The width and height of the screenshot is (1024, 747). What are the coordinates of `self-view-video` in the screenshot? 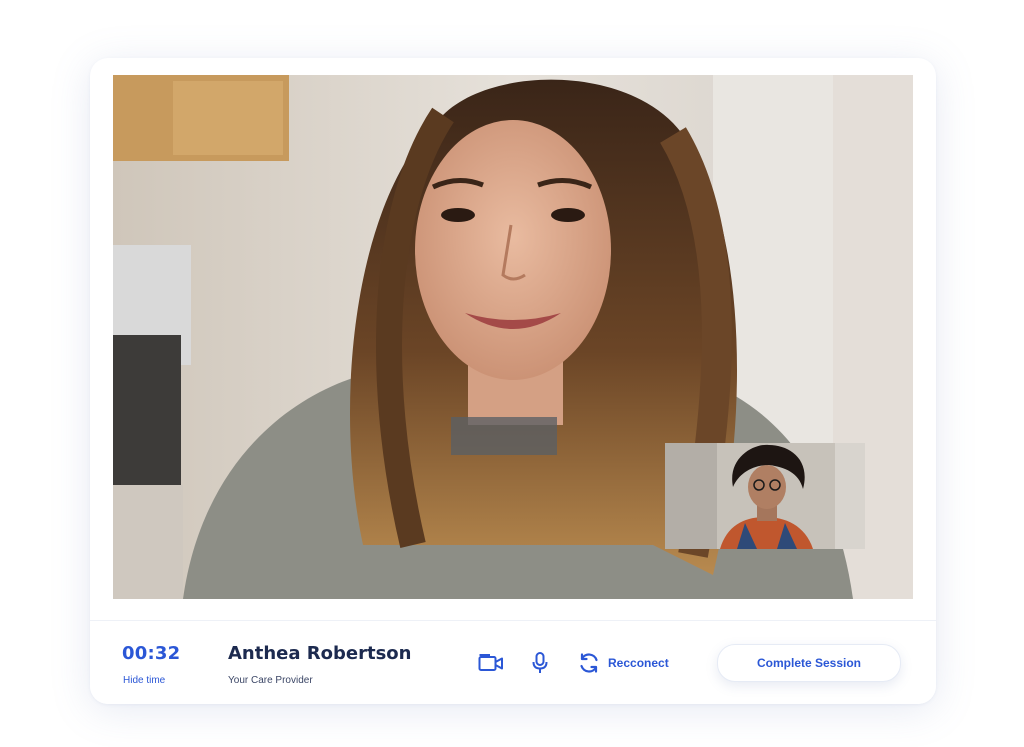 It's located at (765, 496).